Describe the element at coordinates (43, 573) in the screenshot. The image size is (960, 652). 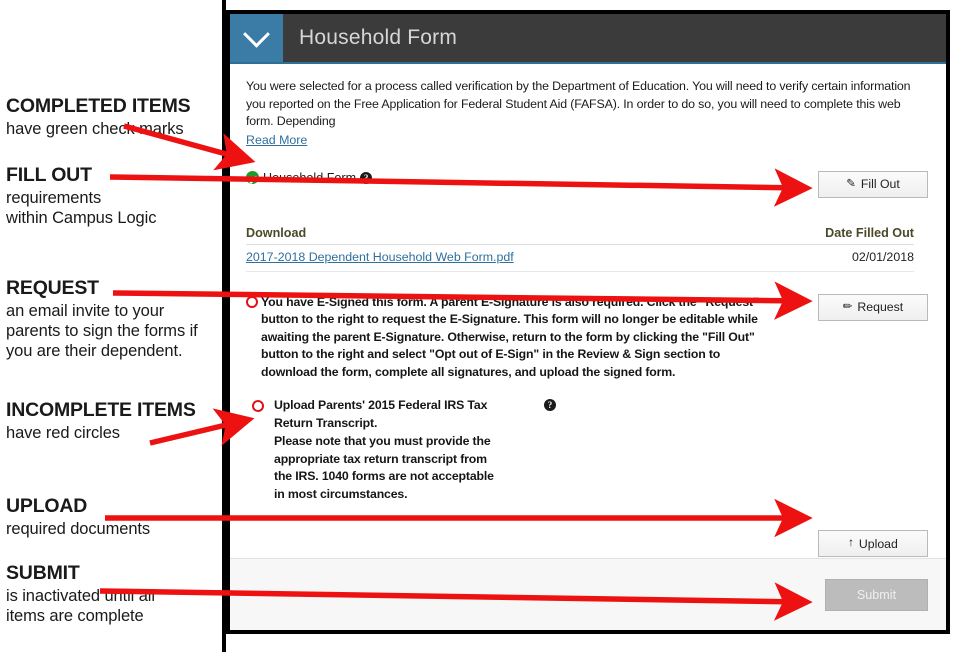
I see `annotation-title: SUBMIT` at that location.